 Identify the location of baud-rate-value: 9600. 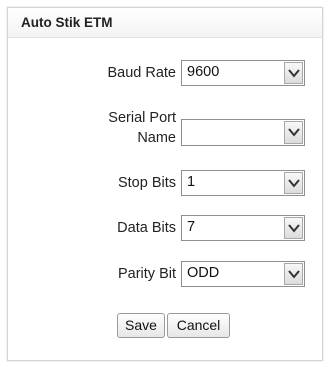
(203, 72).